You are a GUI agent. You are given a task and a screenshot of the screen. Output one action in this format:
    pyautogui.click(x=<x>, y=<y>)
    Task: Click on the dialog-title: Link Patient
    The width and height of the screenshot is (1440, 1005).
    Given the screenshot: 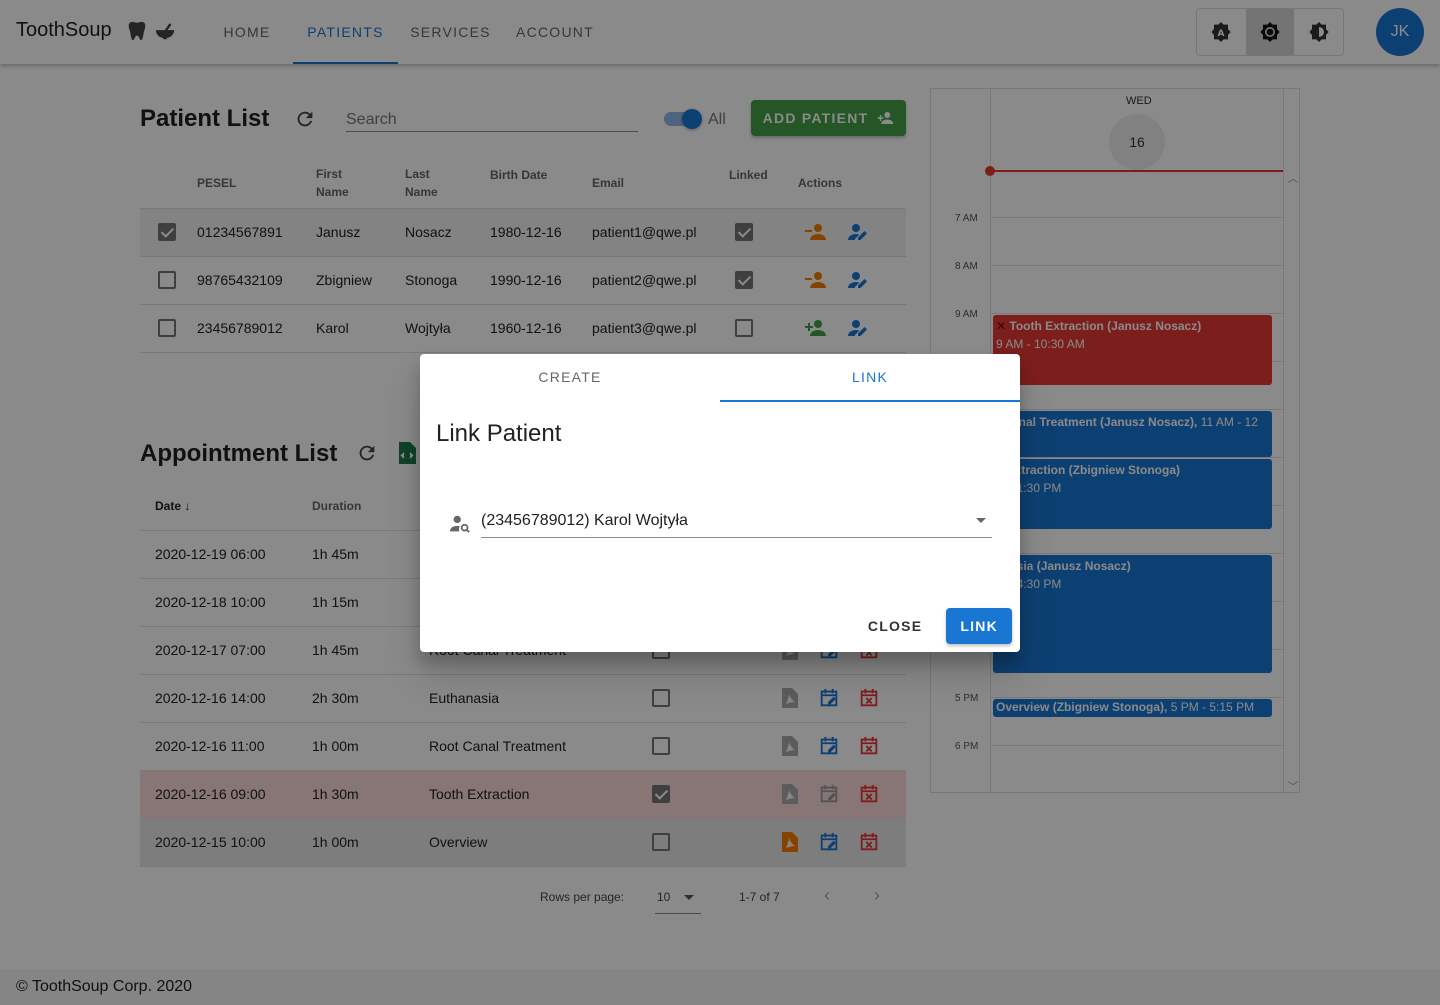 What is the action you would take?
    pyautogui.click(x=499, y=433)
    